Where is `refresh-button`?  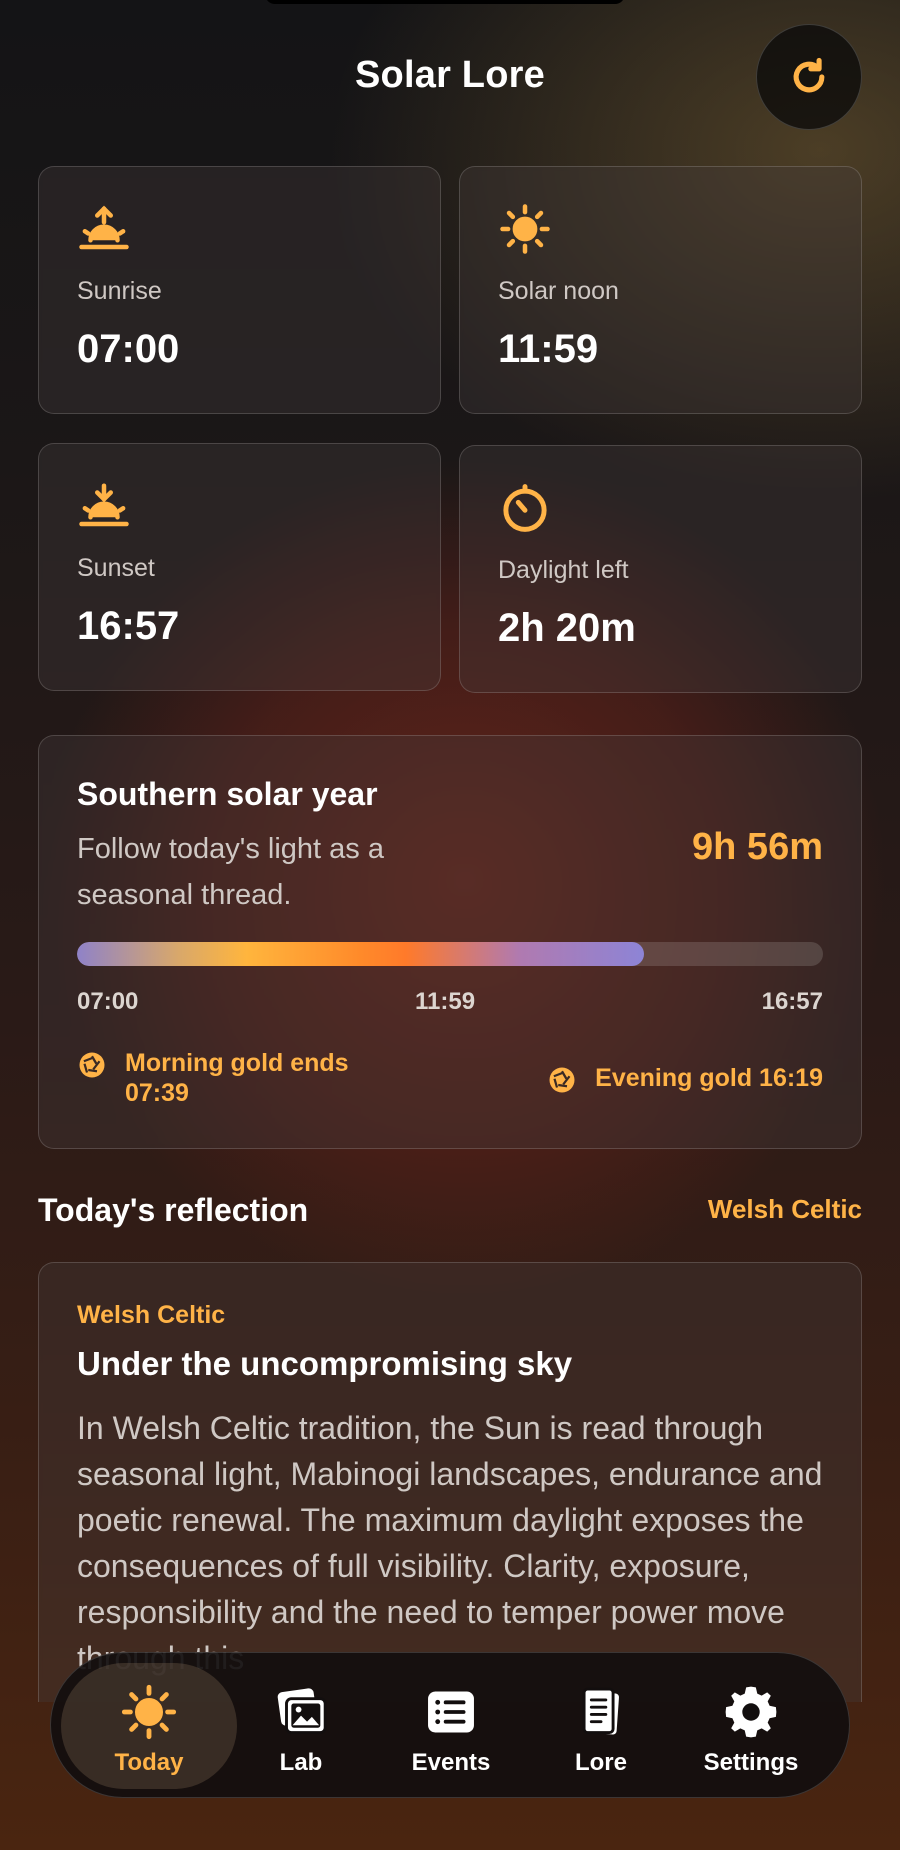 refresh-button is located at coordinates (809, 77).